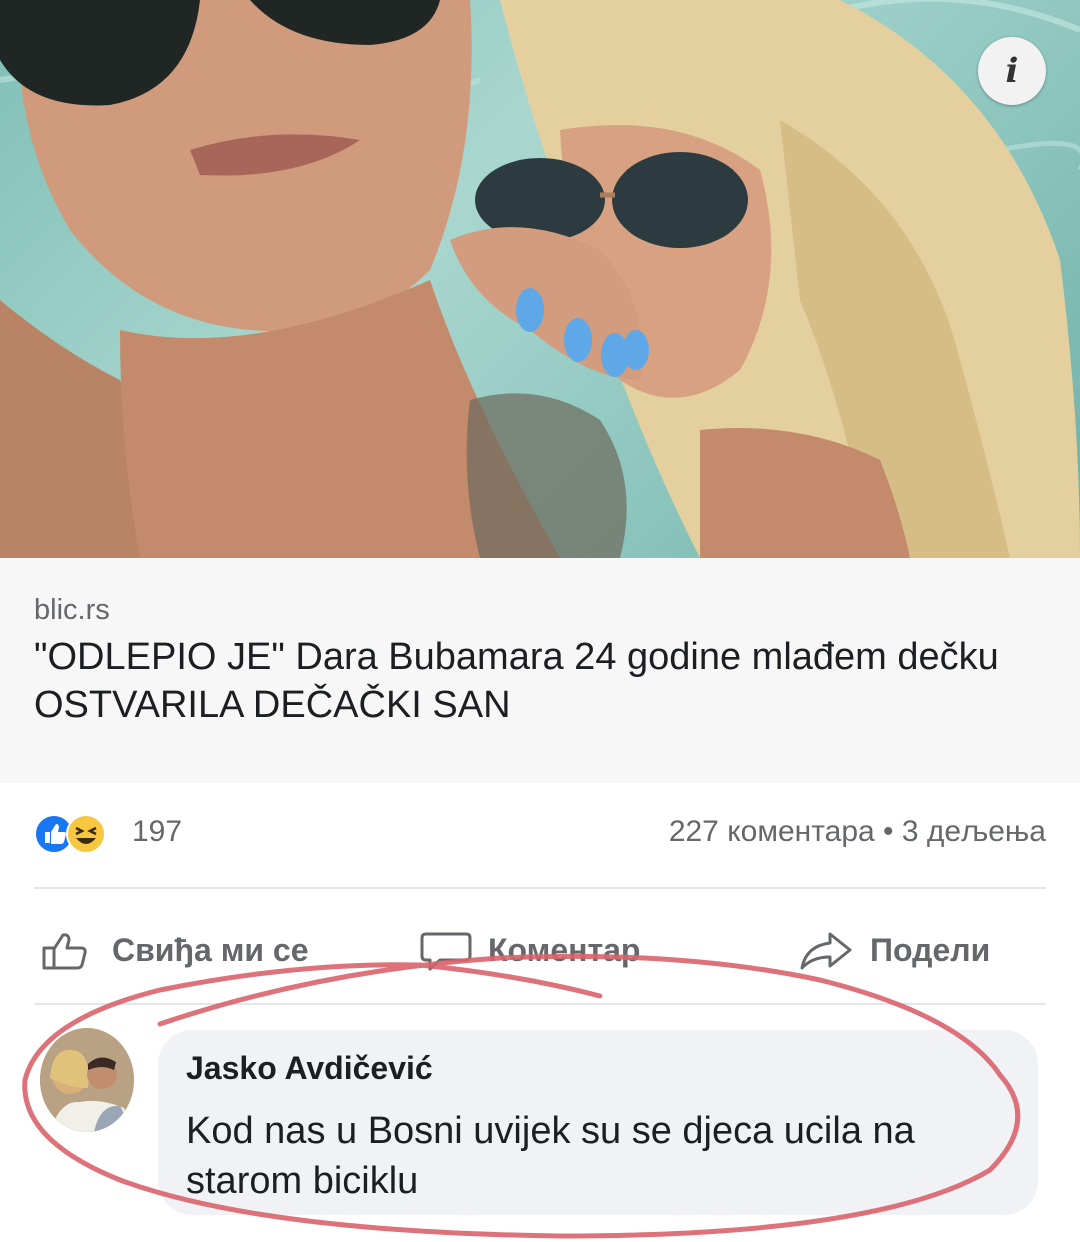 This screenshot has height=1242, width=1080. Describe the element at coordinates (72, 610) in the screenshot. I see `link-source: blic.rs` at that location.